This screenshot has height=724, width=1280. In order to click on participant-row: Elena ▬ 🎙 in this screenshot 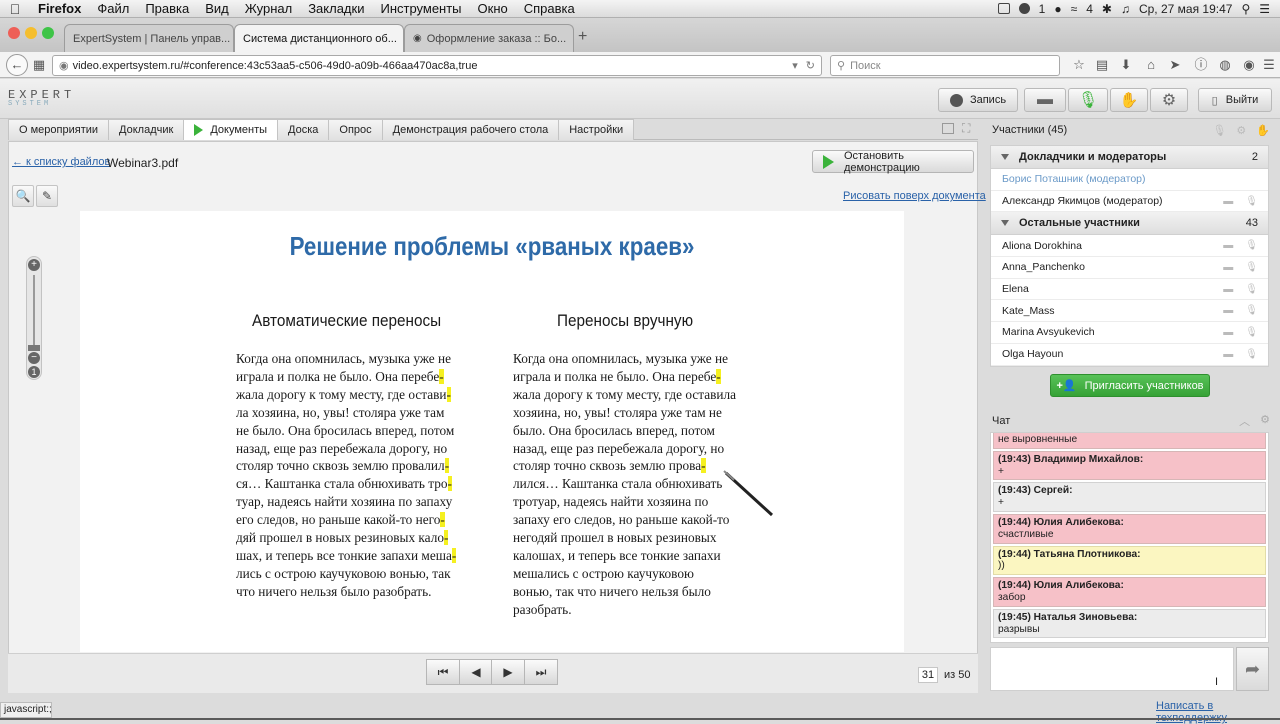, I will do `click(1129, 290)`.